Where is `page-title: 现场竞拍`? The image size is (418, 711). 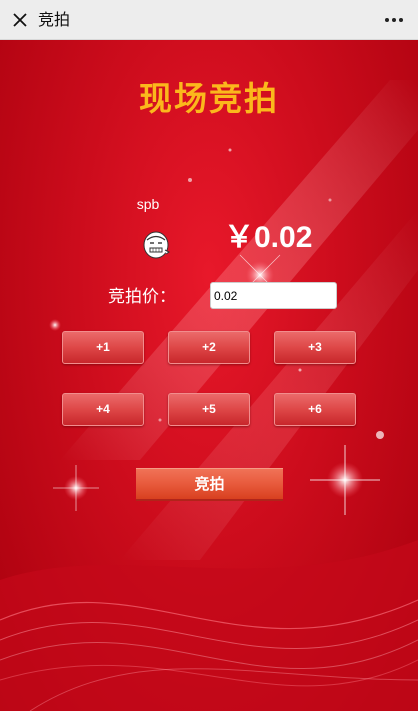
page-title: 现场竞拍 is located at coordinates (209, 98).